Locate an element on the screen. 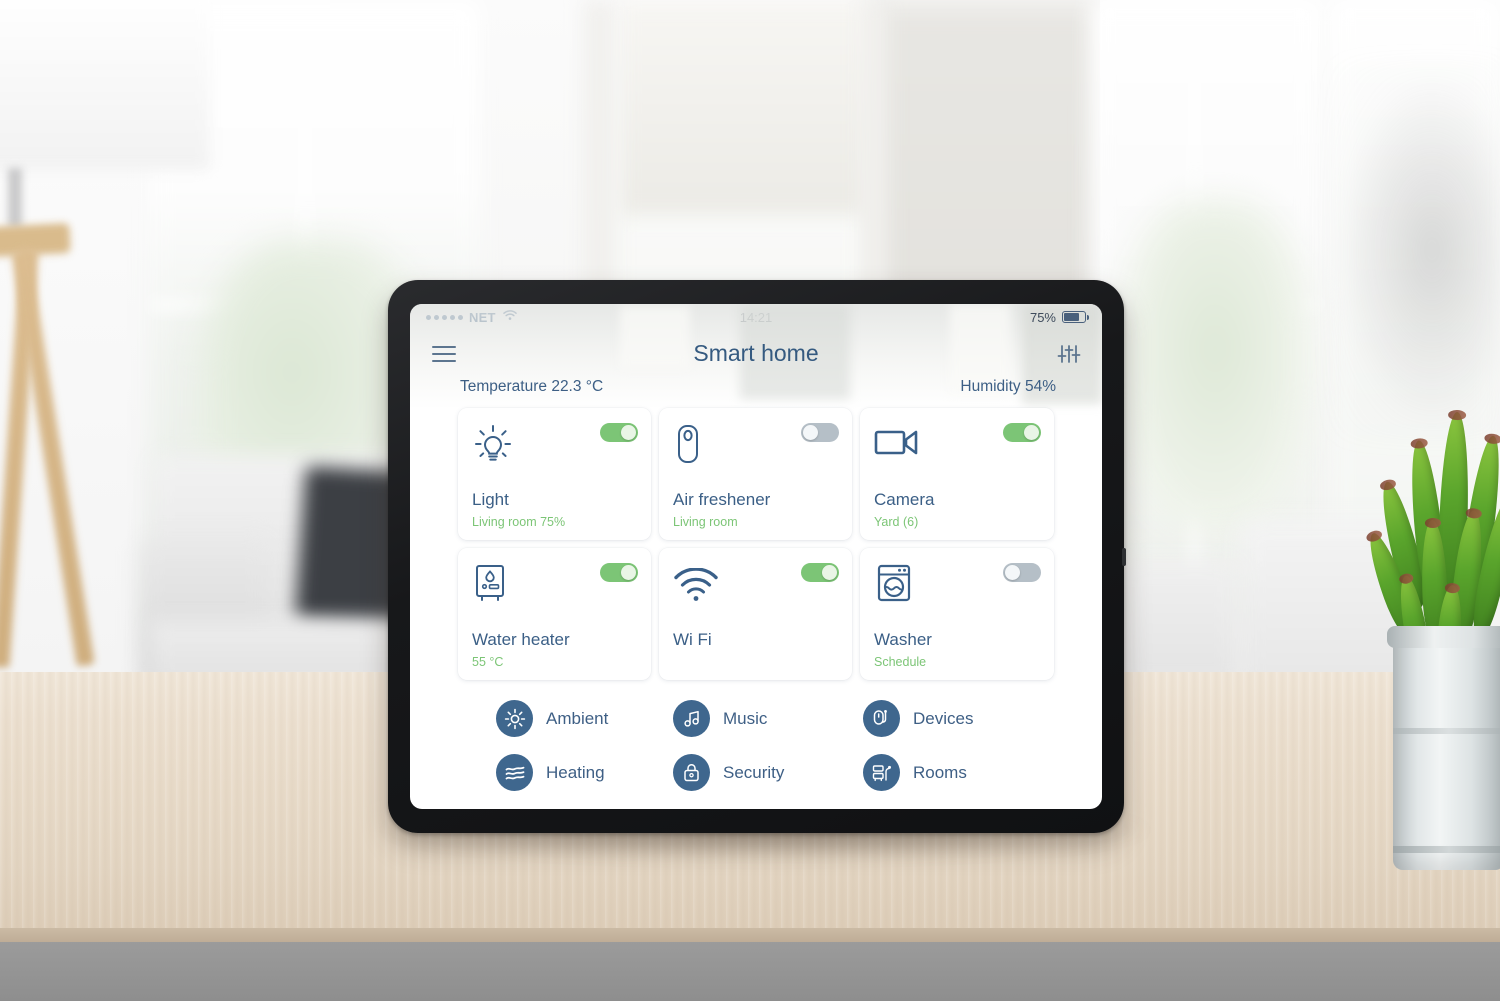 This screenshot has height=1001, width=1500. toggle-wifi is located at coordinates (820, 572).